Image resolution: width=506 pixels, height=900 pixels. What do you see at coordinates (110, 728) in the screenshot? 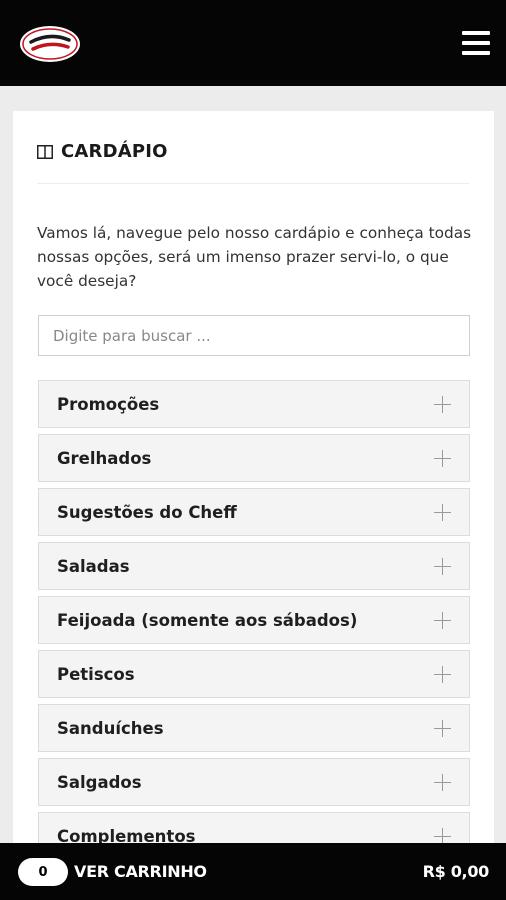
I see `category-label: Sanduíches` at bounding box center [110, 728].